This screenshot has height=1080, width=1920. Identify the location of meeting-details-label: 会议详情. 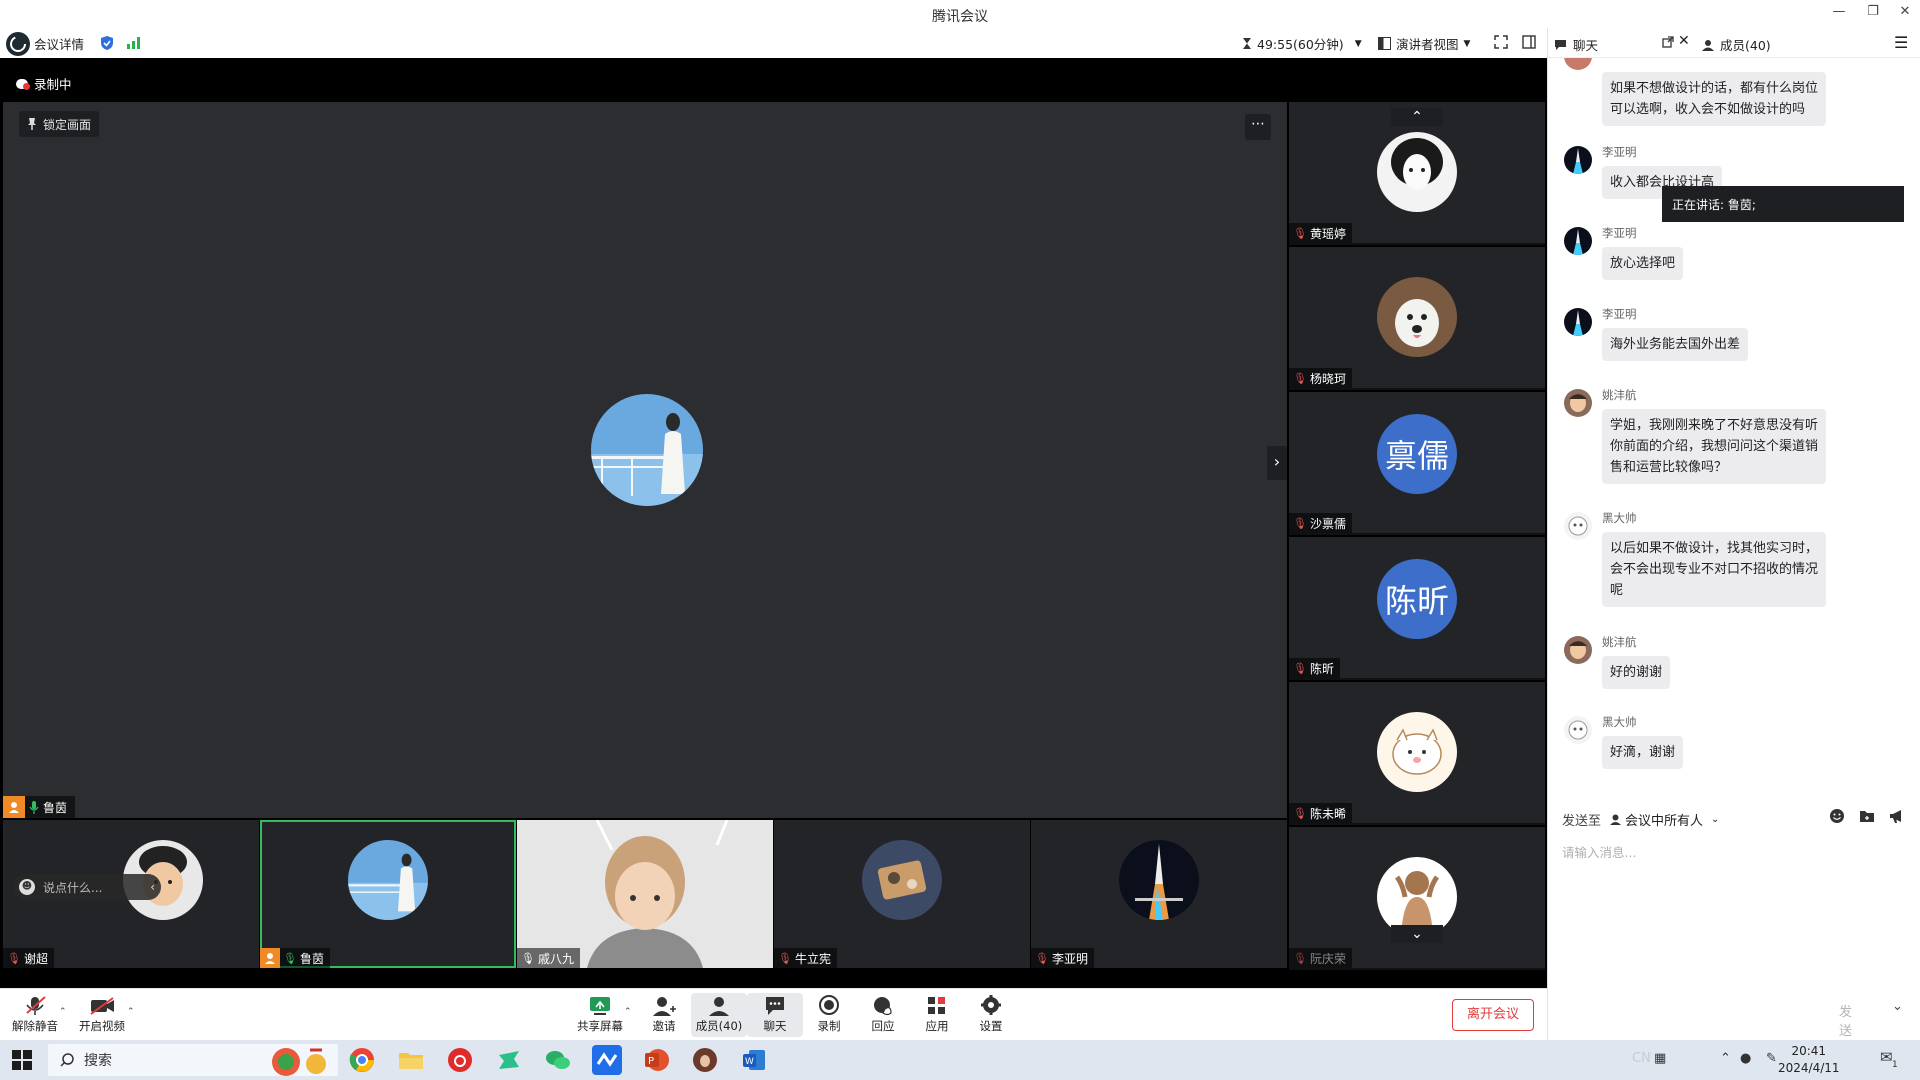
(59, 44).